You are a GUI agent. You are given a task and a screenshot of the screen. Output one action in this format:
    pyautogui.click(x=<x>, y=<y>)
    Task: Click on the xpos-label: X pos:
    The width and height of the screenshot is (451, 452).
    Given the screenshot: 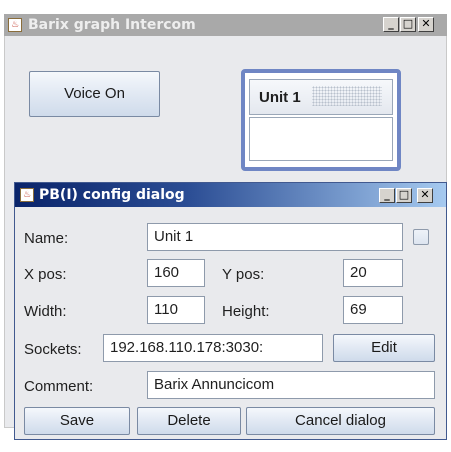 What is the action you would take?
    pyautogui.click(x=45, y=274)
    